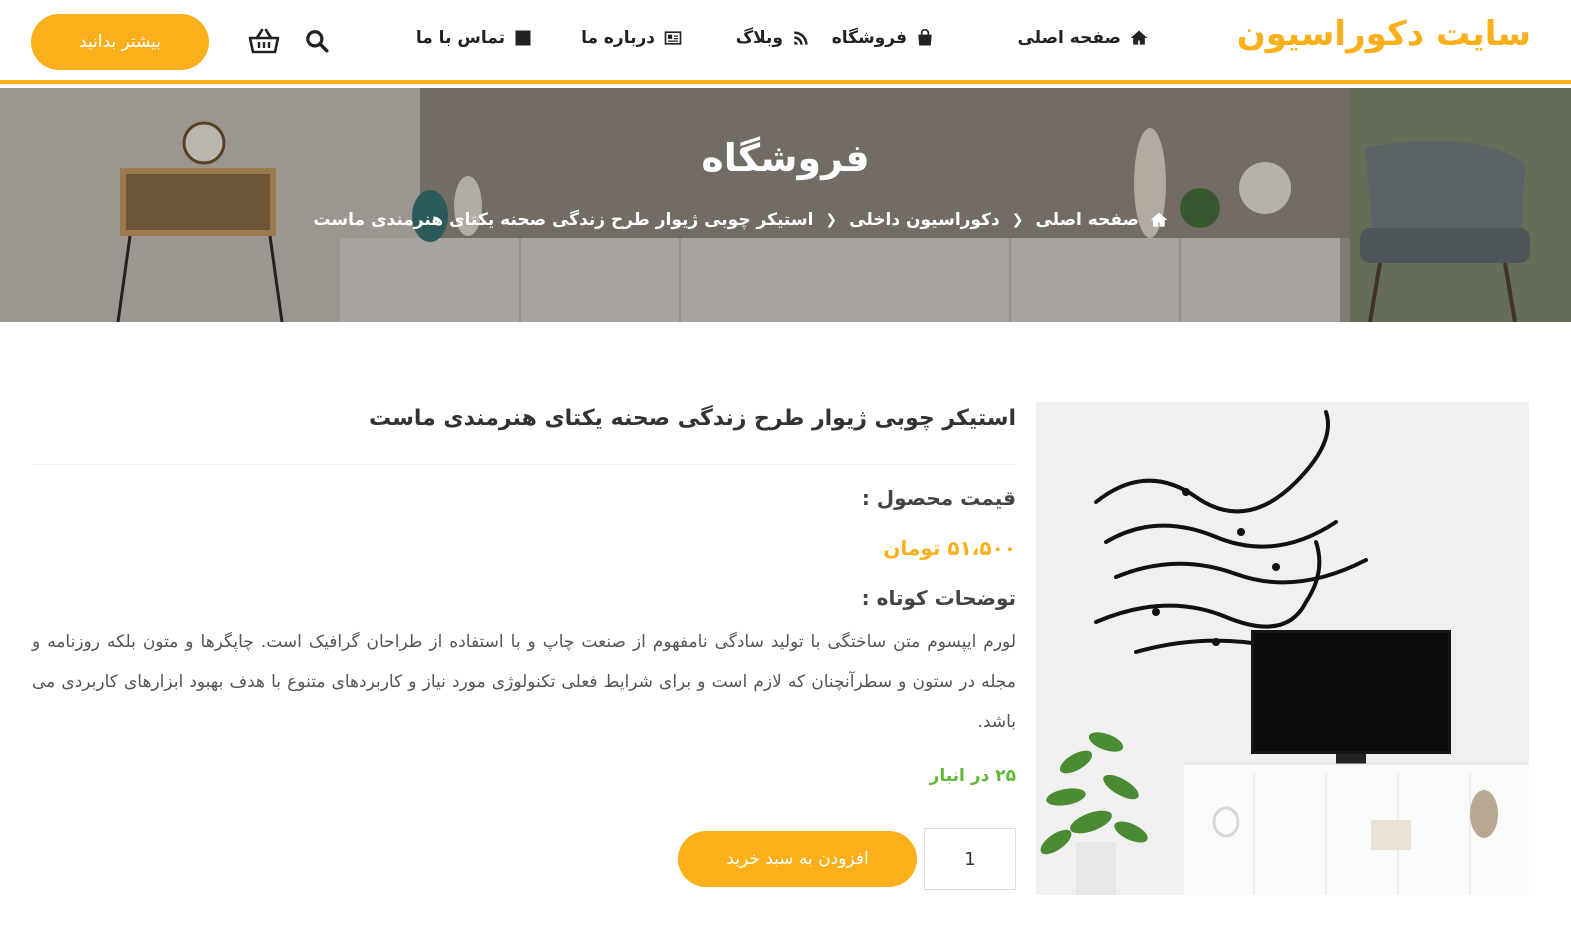 The width and height of the screenshot is (1571, 942). Describe the element at coordinates (618, 38) in the screenshot. I see `nav-about-label: درباره ما` at that location.